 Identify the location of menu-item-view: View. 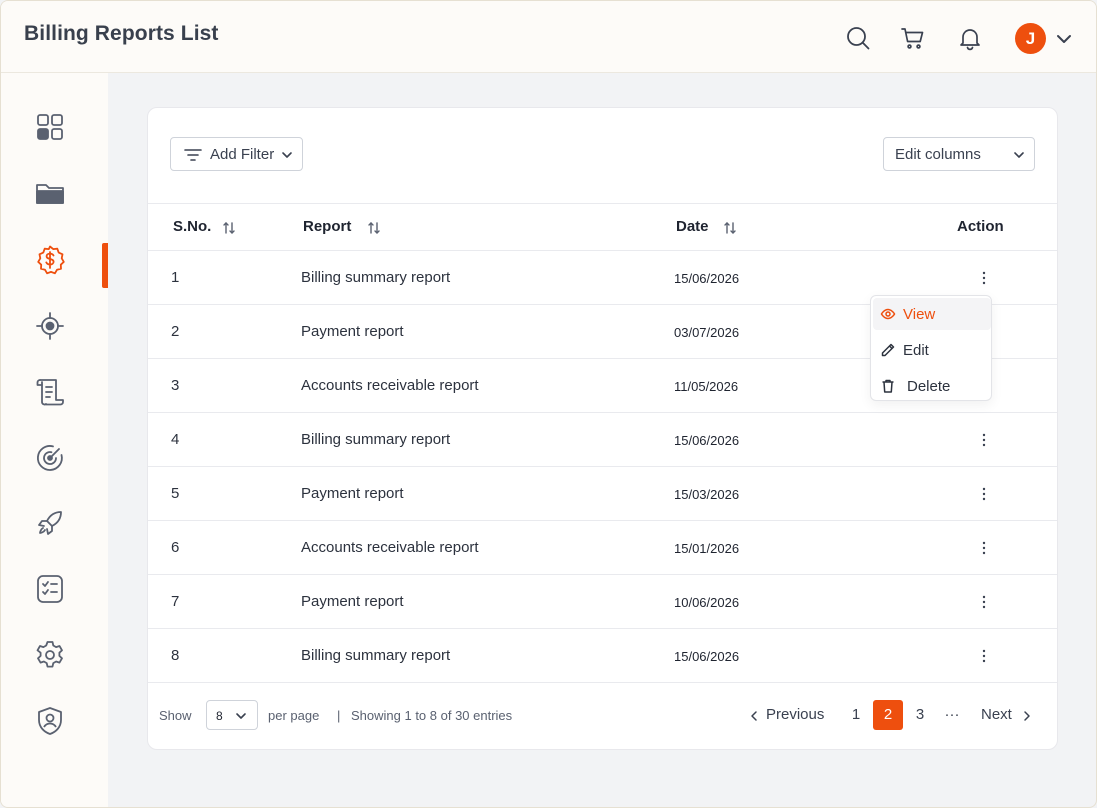
(932, 314).